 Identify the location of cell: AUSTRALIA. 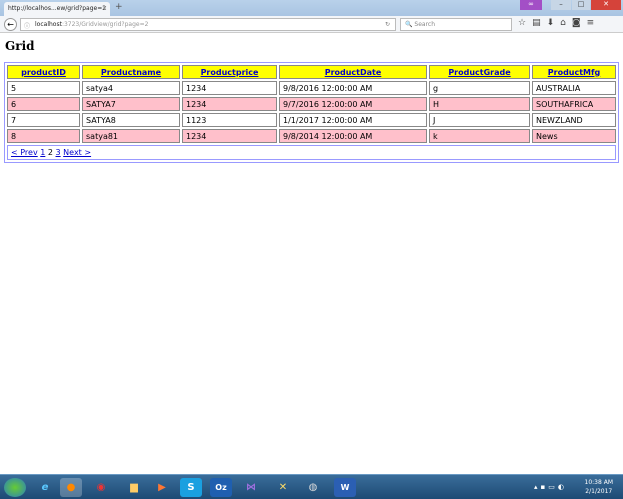
(574, 88).